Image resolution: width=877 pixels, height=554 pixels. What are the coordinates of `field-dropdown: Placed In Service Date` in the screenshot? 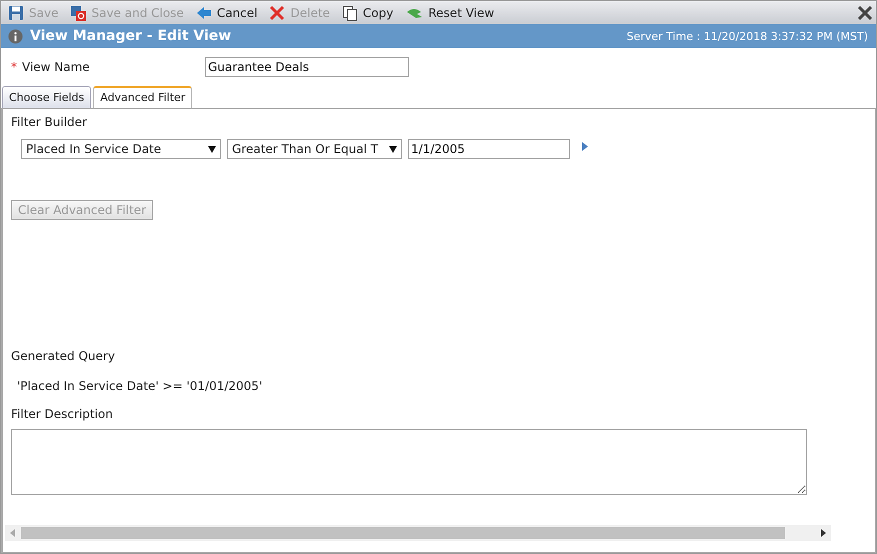 It's located at (121, 149).